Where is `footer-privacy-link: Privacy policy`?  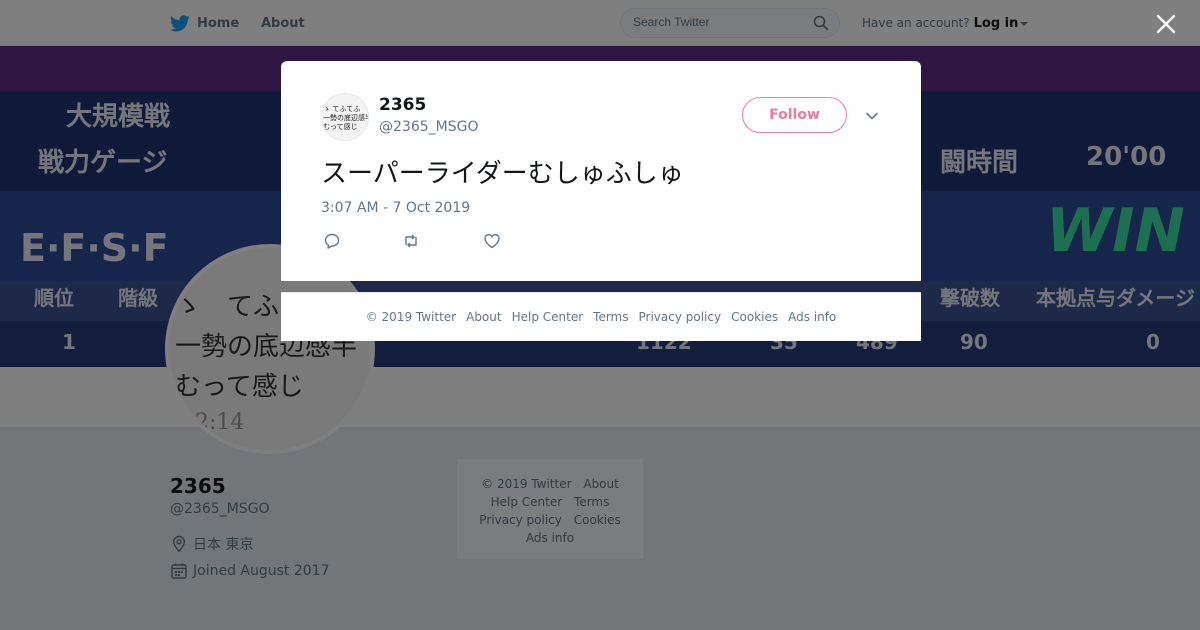
footer-privacy-link: Privacy policy is located at coordinates (680, 317).